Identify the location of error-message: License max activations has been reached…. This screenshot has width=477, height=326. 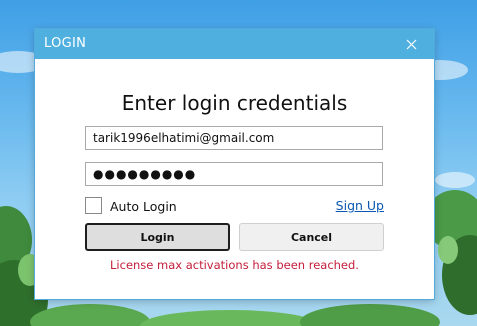
(234, 265).